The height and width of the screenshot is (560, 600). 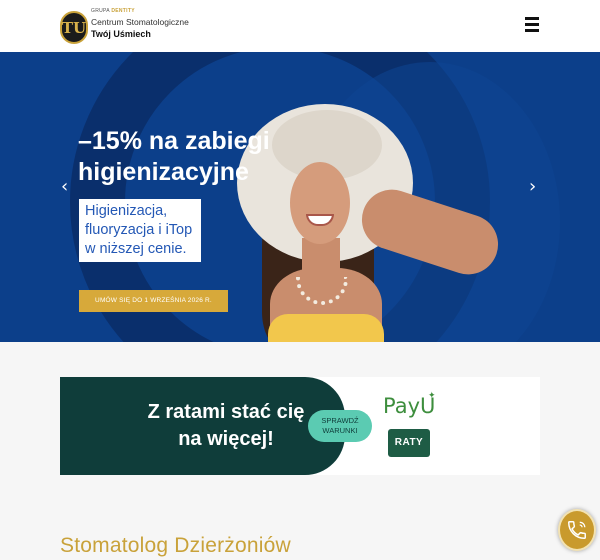 I want to click on section-title: Stomatolog Dzierżoniów, so click(x=175, y=545).